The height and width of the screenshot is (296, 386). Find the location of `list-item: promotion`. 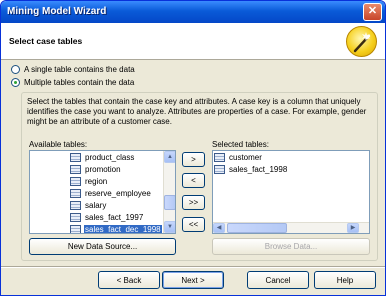

list-item: promotion is located at coordinates (96, 169).